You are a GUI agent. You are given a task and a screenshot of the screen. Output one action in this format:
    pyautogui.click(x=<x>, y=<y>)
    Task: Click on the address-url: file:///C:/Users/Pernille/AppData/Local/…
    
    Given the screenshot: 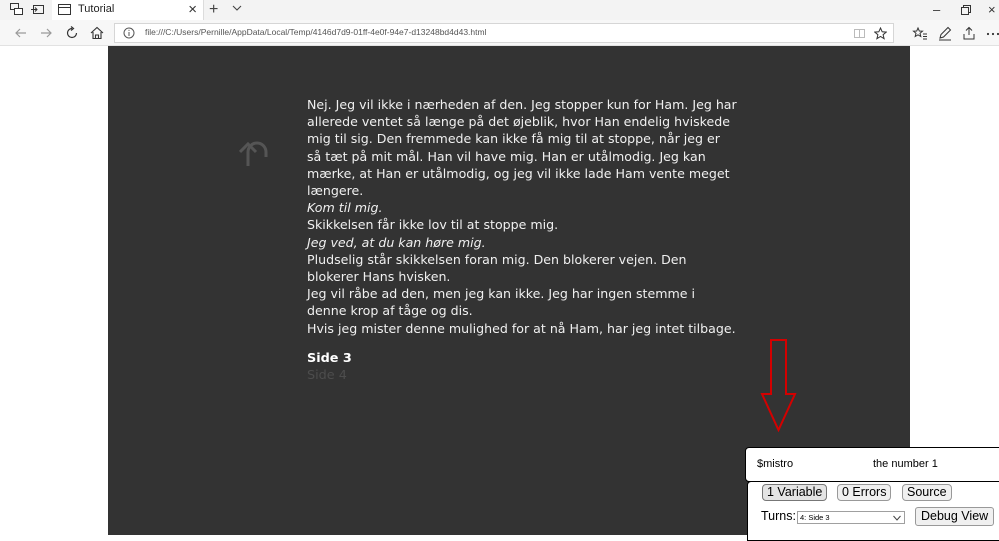 What is the action you would take?
    pyautogui.click(x=315, y=32)
    